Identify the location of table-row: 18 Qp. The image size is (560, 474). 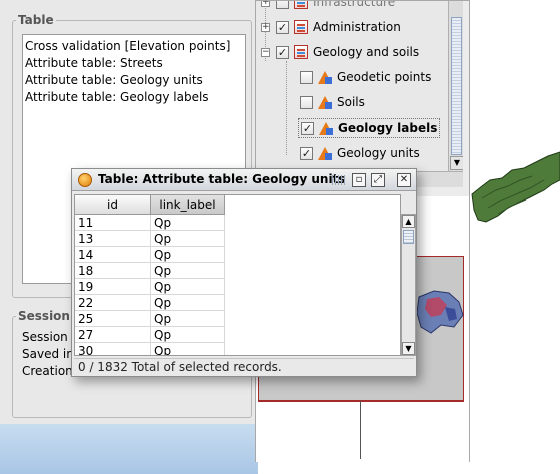
(150, 271).